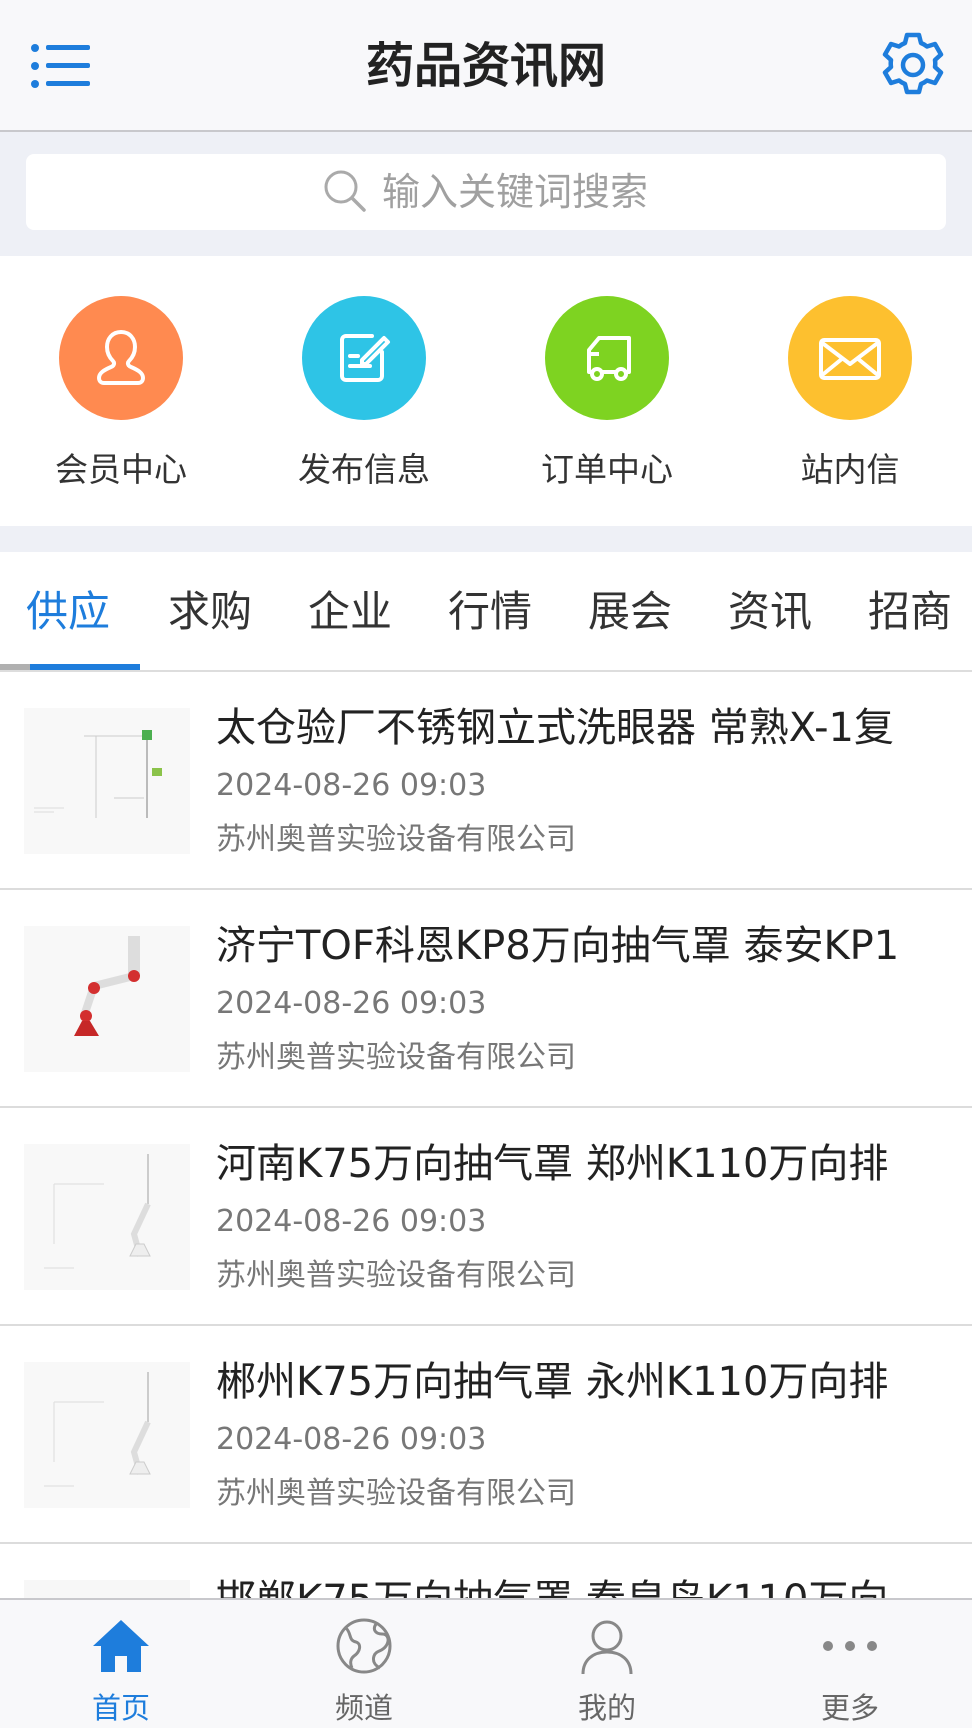 The height and width of the screenshot is (1728, 972). Describe the element at coordinates (850, 358) in the screenshot. I see `mail-icon` at that location.